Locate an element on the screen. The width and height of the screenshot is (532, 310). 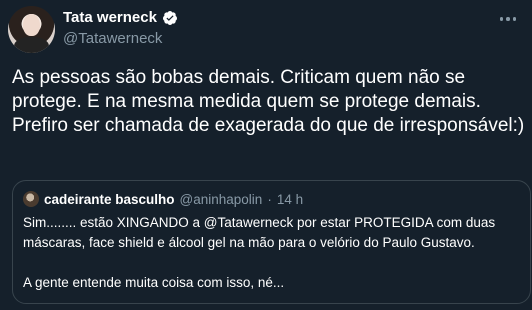
author-name-row: Tata werneck is located at coordinates (120, 17).